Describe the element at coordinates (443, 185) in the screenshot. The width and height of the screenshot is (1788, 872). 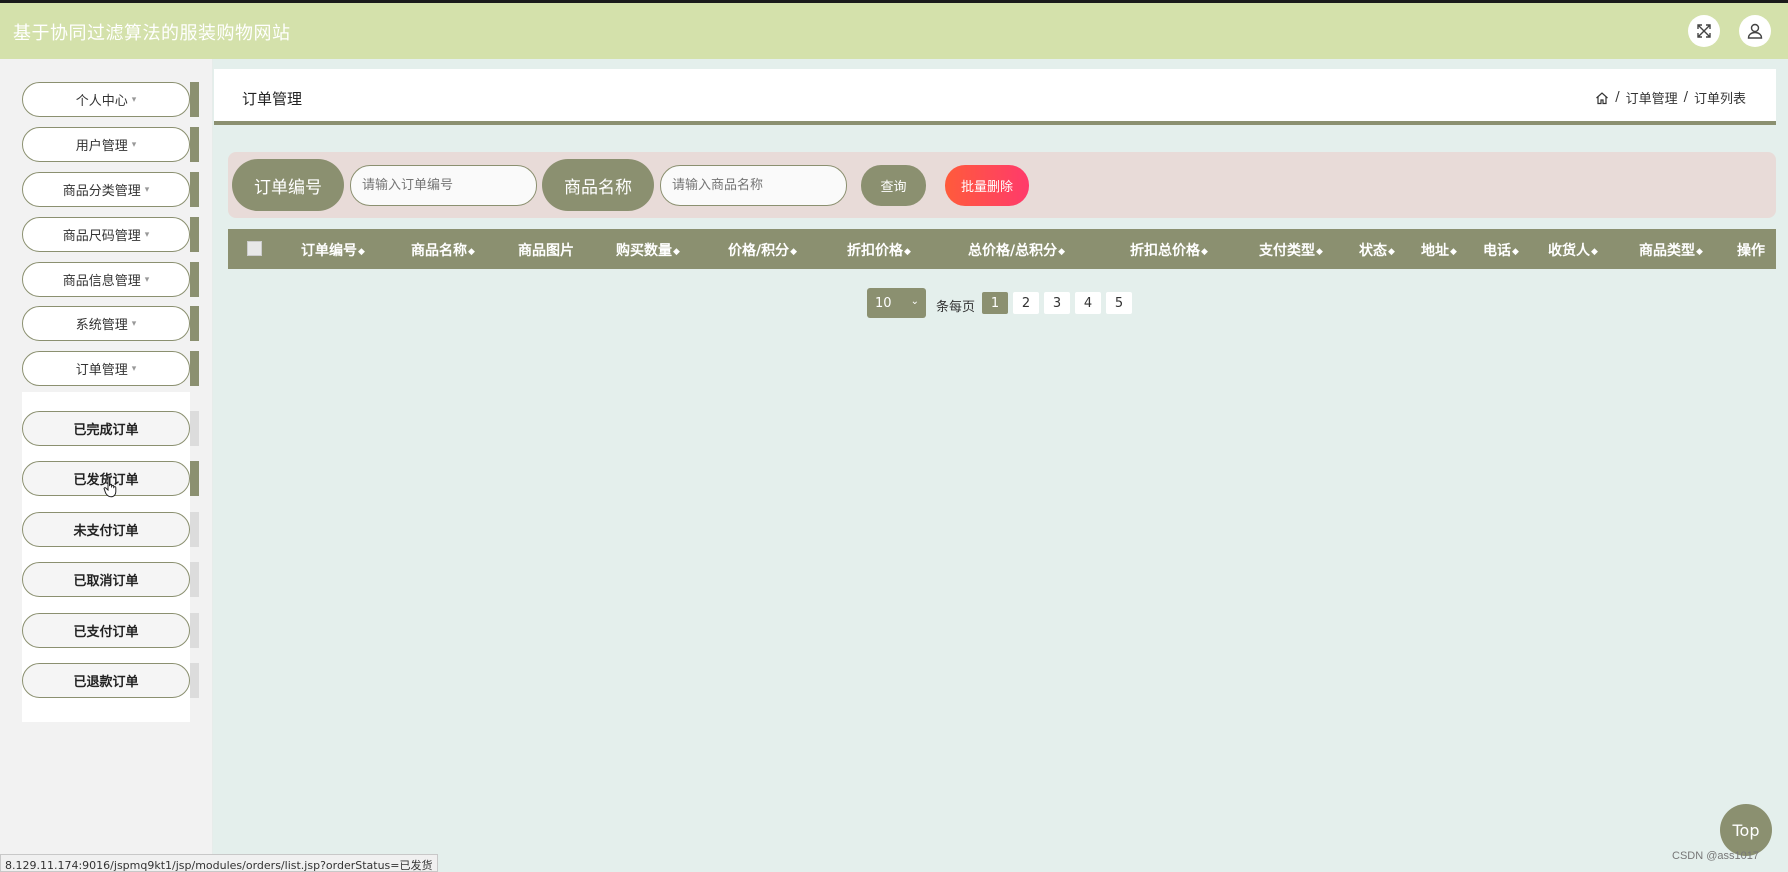
I see `order-number-input` at that location.